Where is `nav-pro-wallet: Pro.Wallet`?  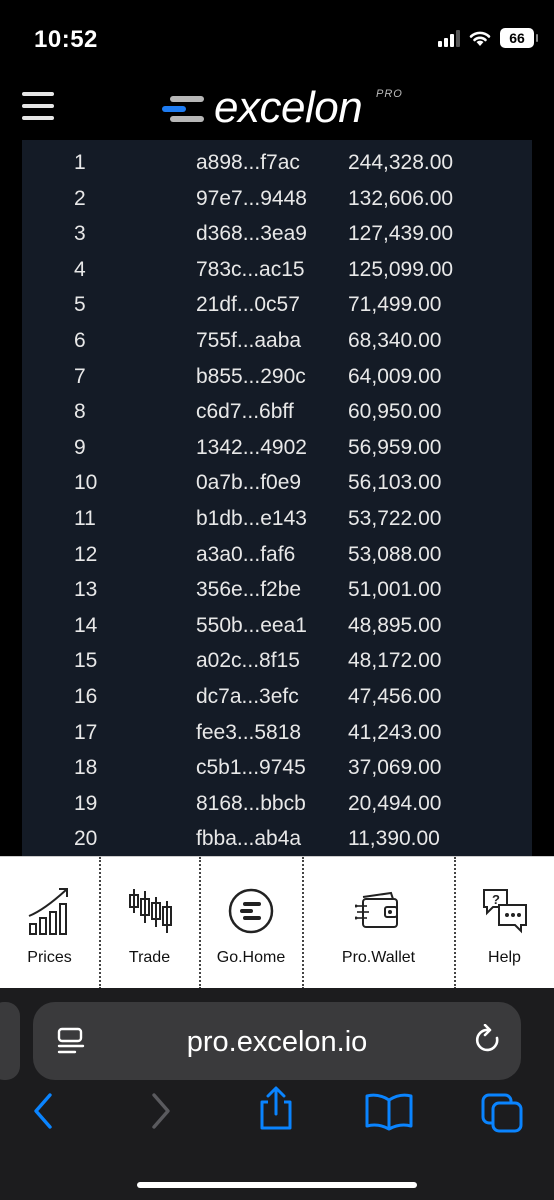 nav-pro-wallet: Pro.Wallet is located at coordinates (378, 923).